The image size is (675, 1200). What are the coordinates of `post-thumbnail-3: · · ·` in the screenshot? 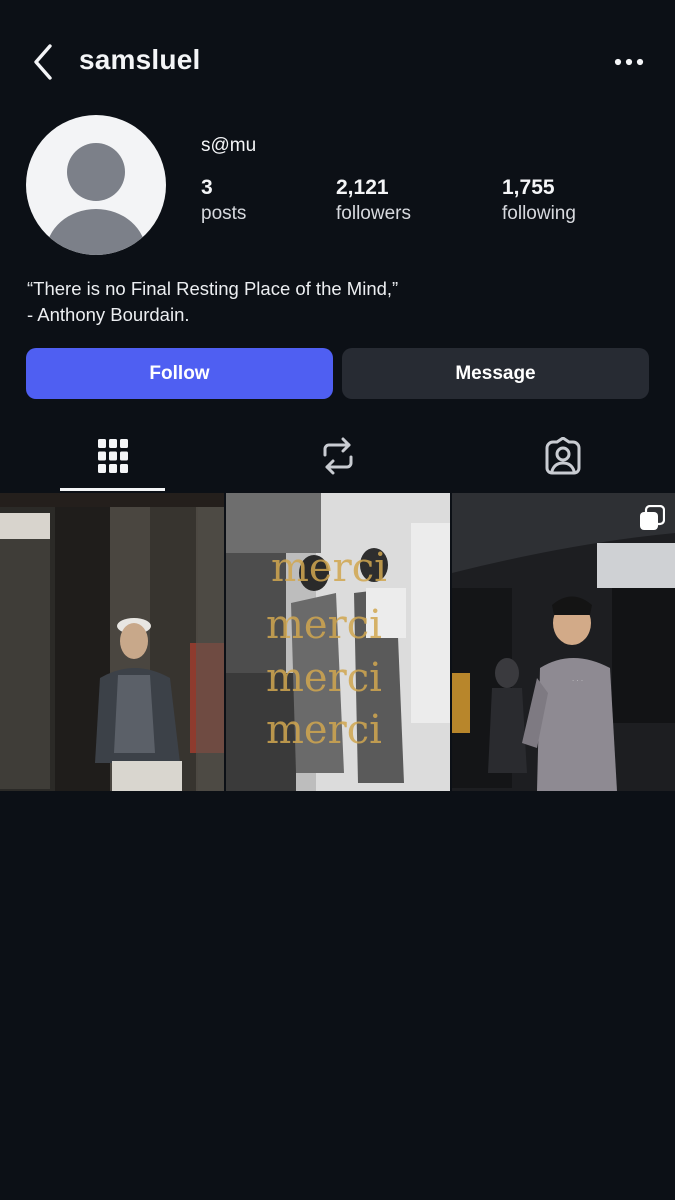 It's located at (563, 642).